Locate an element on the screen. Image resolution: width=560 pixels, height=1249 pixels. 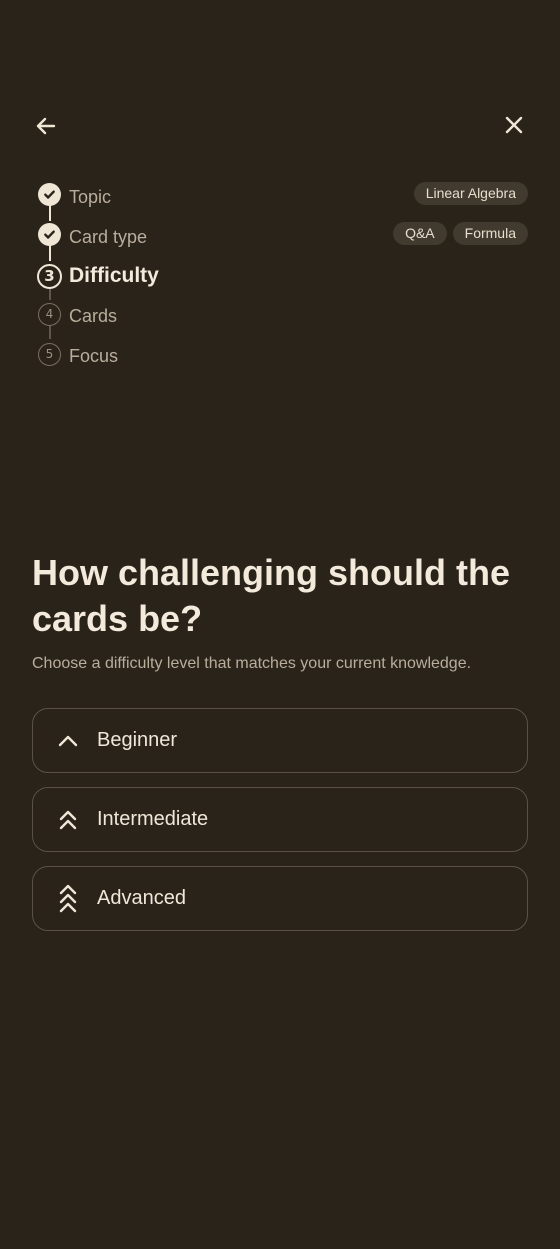
option-label: Intermediate is located at coordinates (153, 819).